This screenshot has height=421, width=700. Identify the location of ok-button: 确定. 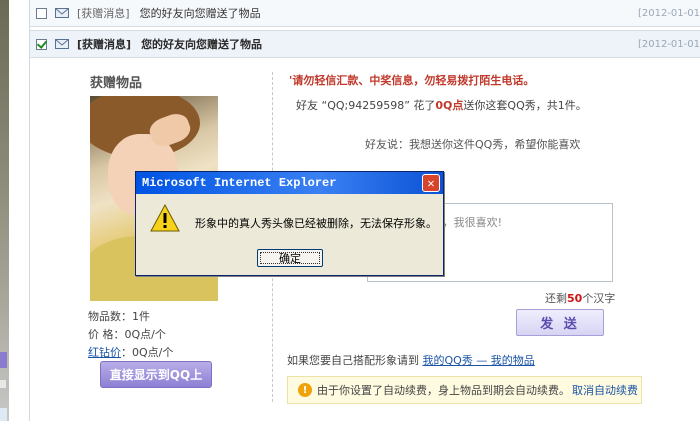
(290, 258).